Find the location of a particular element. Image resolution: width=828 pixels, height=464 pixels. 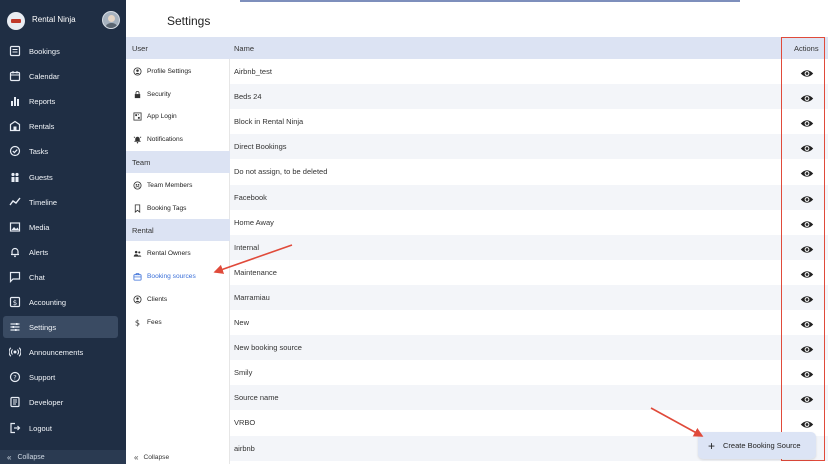

sidebar-item-label: Announcements is located at coordinates (56, 352).